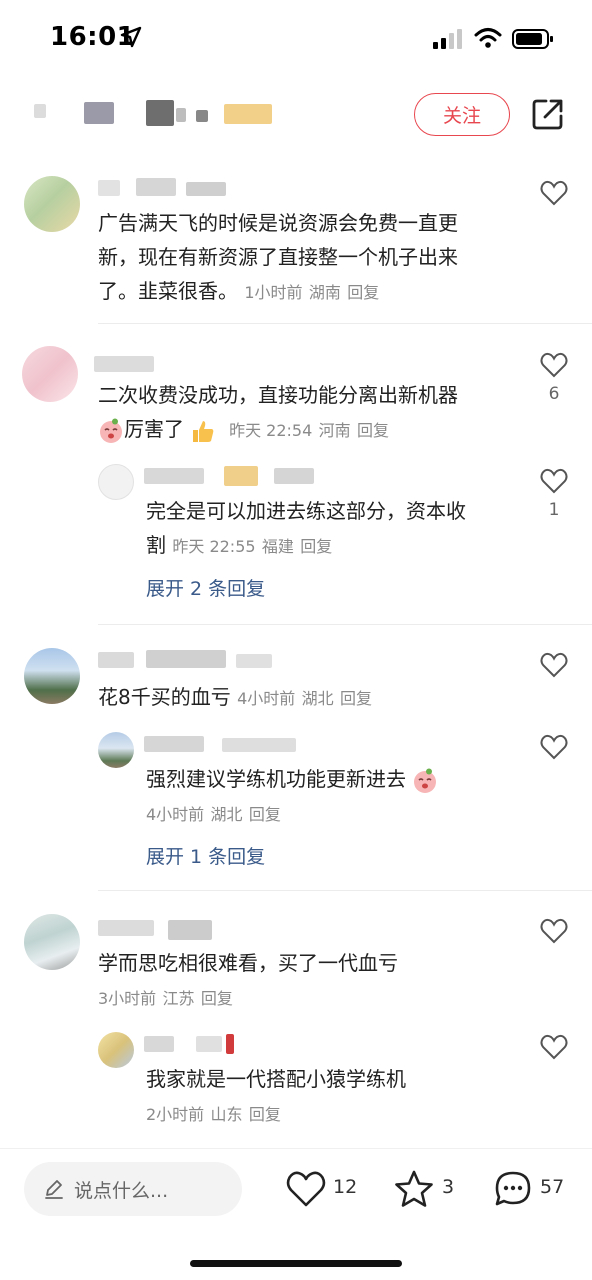 The height and width of the screenshot is (1280, 592). I want to click on comment-text: 花8千买的血亏 4小时前 湖北 回复, so click(235, 697).